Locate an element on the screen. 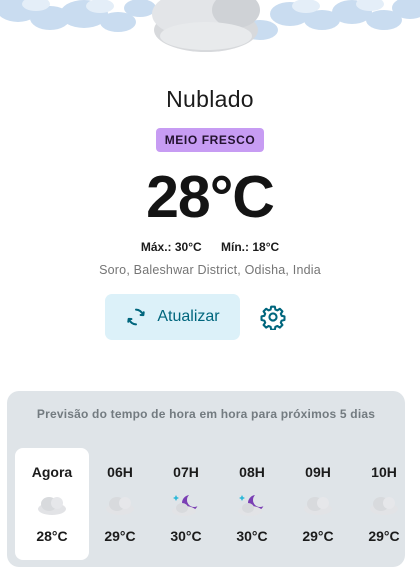 This screenshot has height=573, width=420. hour-label: 07H is located at coordinates (186, 472).